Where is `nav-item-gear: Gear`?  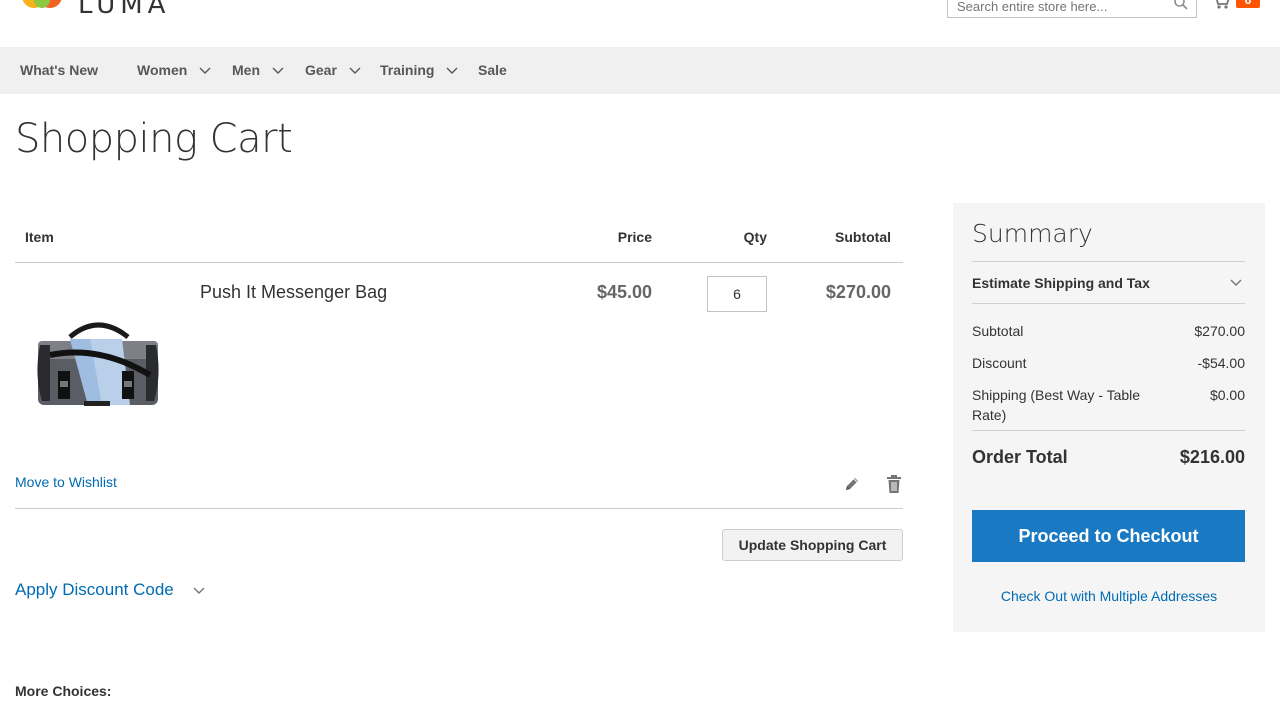 nav-item-gear: Gear is located at coordinates (333, 70).